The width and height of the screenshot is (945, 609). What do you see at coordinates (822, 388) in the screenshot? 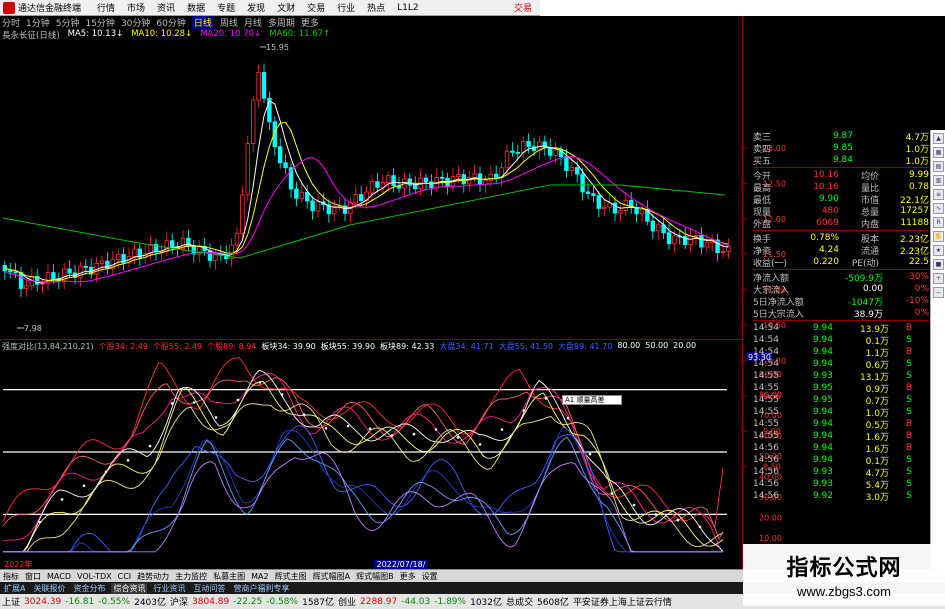
I see `tick-price: 9.95` at bounding box center [822, 388].